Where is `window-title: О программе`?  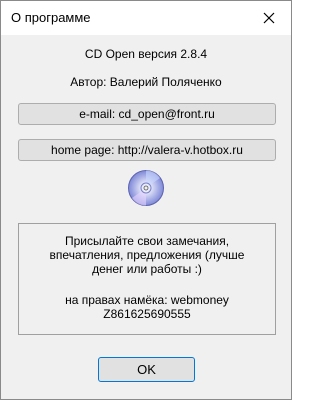 window-title: О программе is located at coordinates (51, 17).